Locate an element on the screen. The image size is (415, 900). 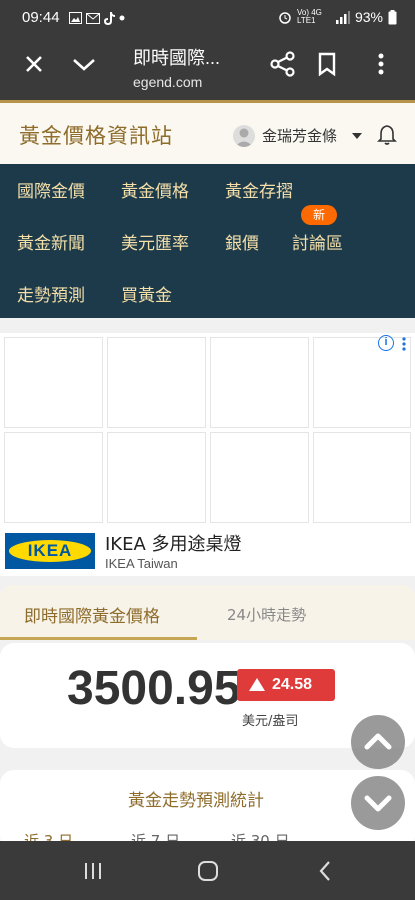
site-header: 黃金價格資訊站 金瑞芳金條 is located at coordinates (207, 132).